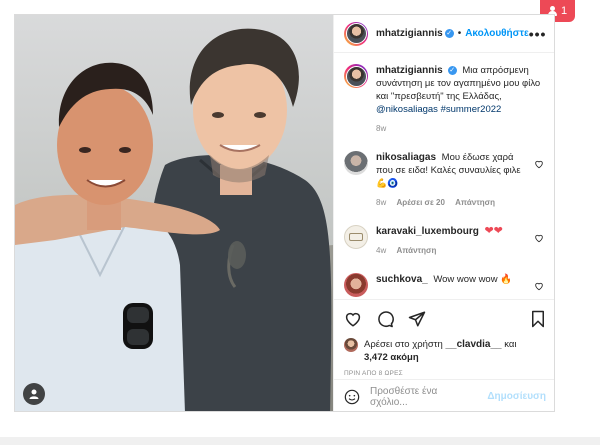 This screenshot has height=445, width=600. What do you see at coordinates (353, 319) in the screenshot?
I see `heart-icon` at bounding box center [353, 319].